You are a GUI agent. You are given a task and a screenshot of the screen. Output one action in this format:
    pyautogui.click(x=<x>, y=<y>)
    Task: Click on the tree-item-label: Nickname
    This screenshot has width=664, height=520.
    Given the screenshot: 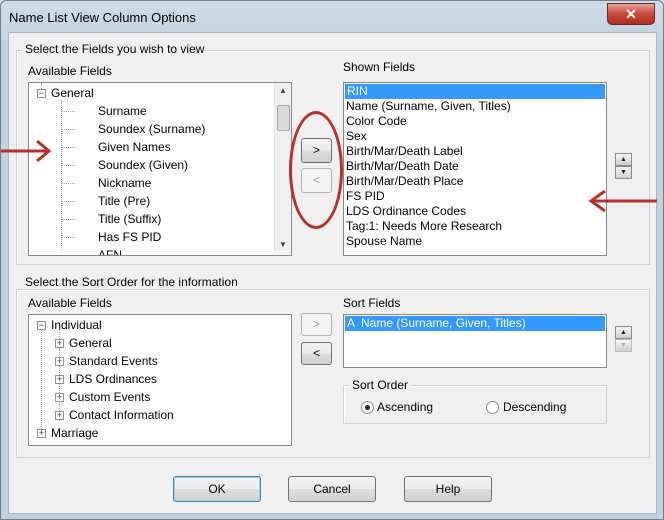 What is the action you would take?
    pyautogui.click(x=125, y=183)
    